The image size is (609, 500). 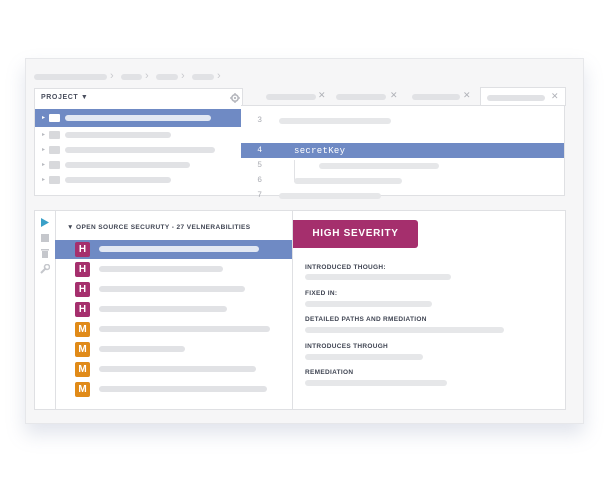 What do you see at coordinates (321, 293) in the screenshot?
I see `fixed-in-label: FIXED IN:` at bounding box center [321, 293].